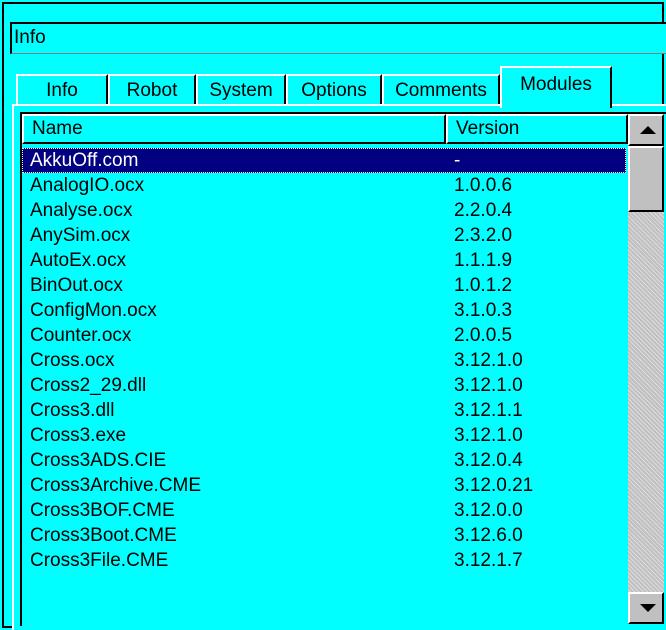  Describe the element at coordinates (84, 160) in the screenshot. I see `module-name: AkkuOff.com` at that location.